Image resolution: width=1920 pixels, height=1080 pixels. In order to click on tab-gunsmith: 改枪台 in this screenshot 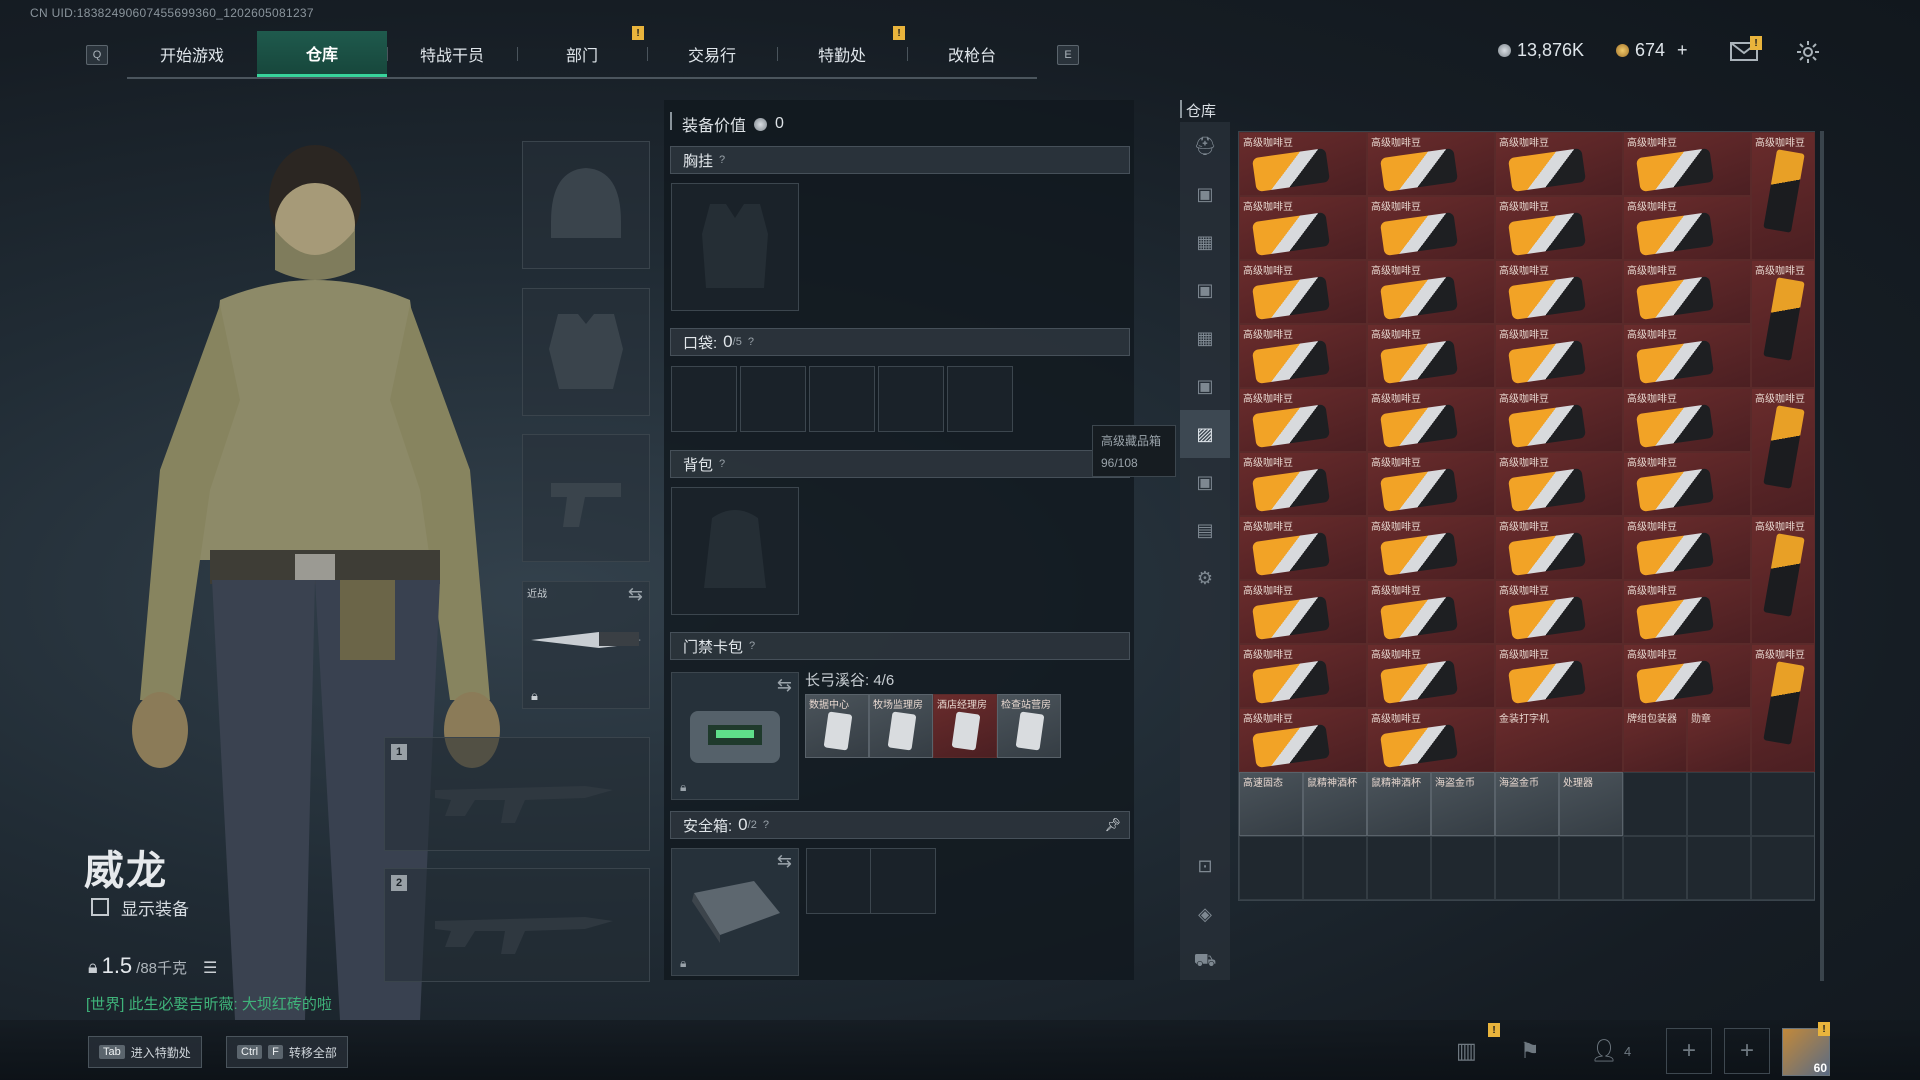, I will do `click(972, 54)`.